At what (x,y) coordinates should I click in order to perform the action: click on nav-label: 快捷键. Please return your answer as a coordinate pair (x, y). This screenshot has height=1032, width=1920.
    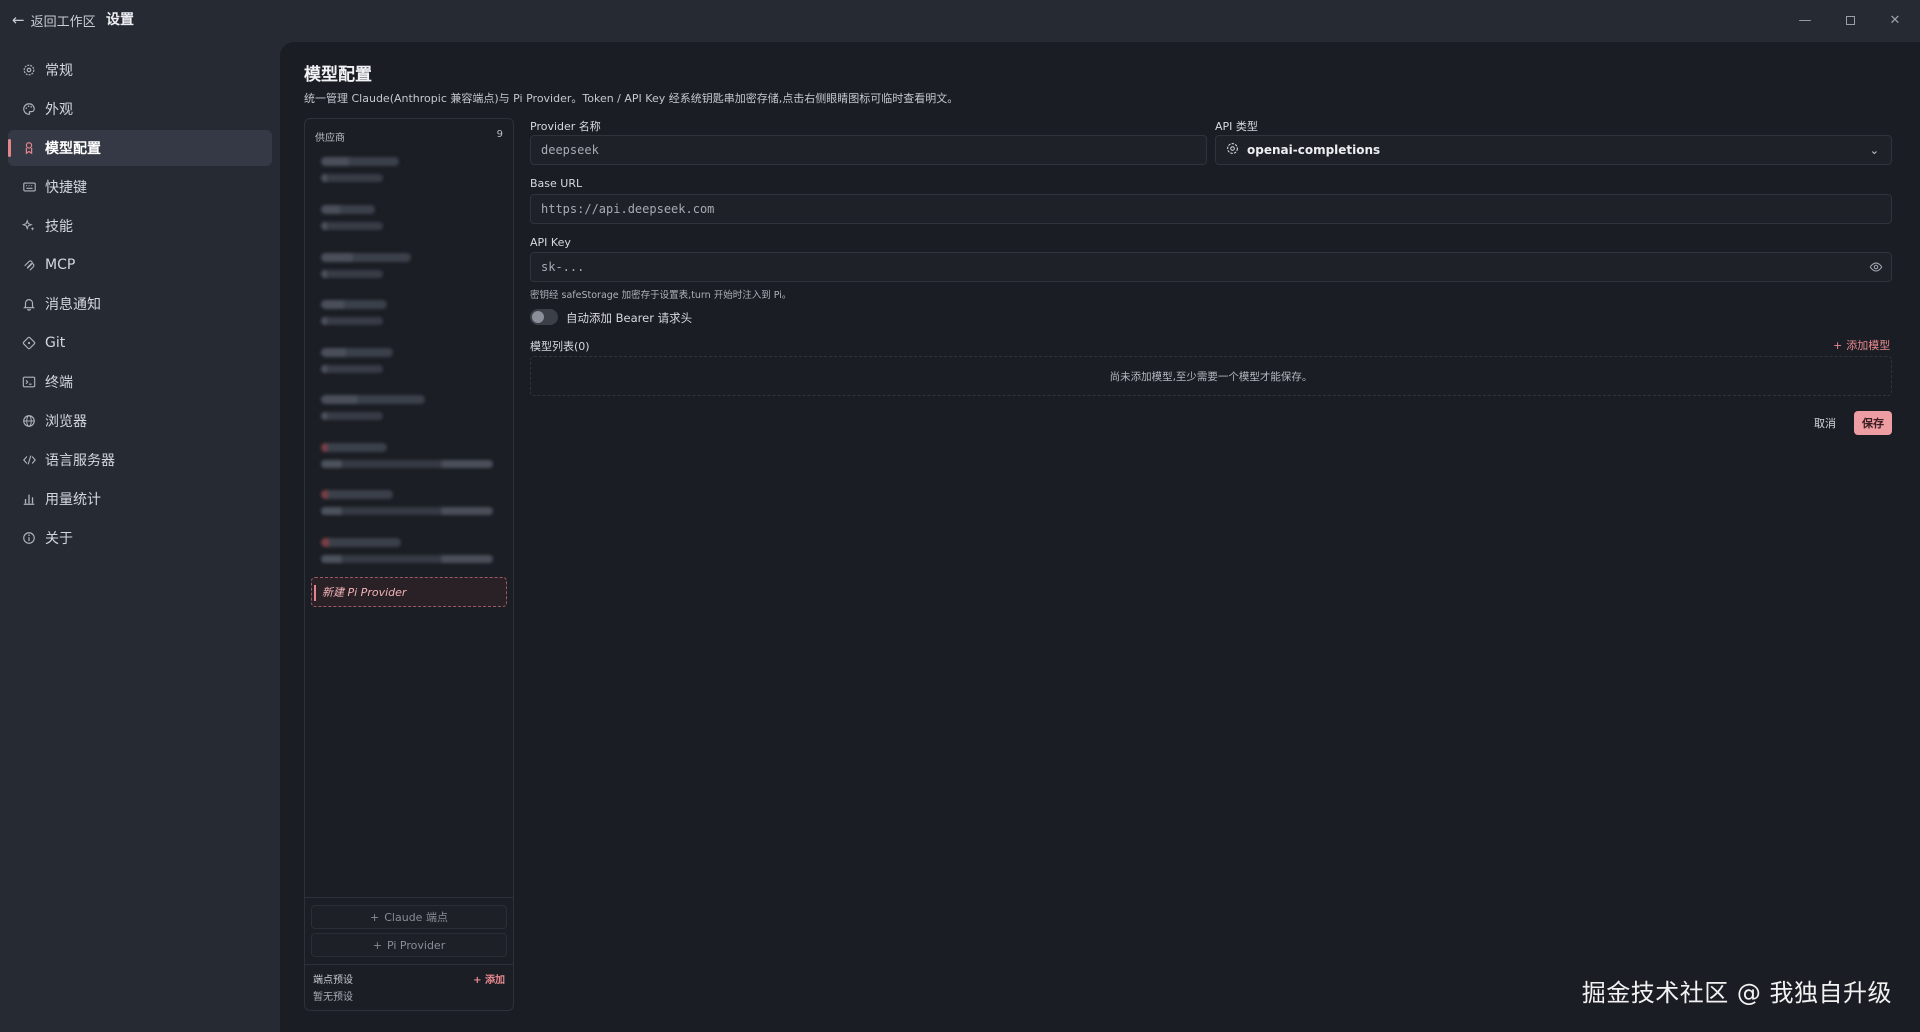
    Looking at the image, I should click on (66, 188).